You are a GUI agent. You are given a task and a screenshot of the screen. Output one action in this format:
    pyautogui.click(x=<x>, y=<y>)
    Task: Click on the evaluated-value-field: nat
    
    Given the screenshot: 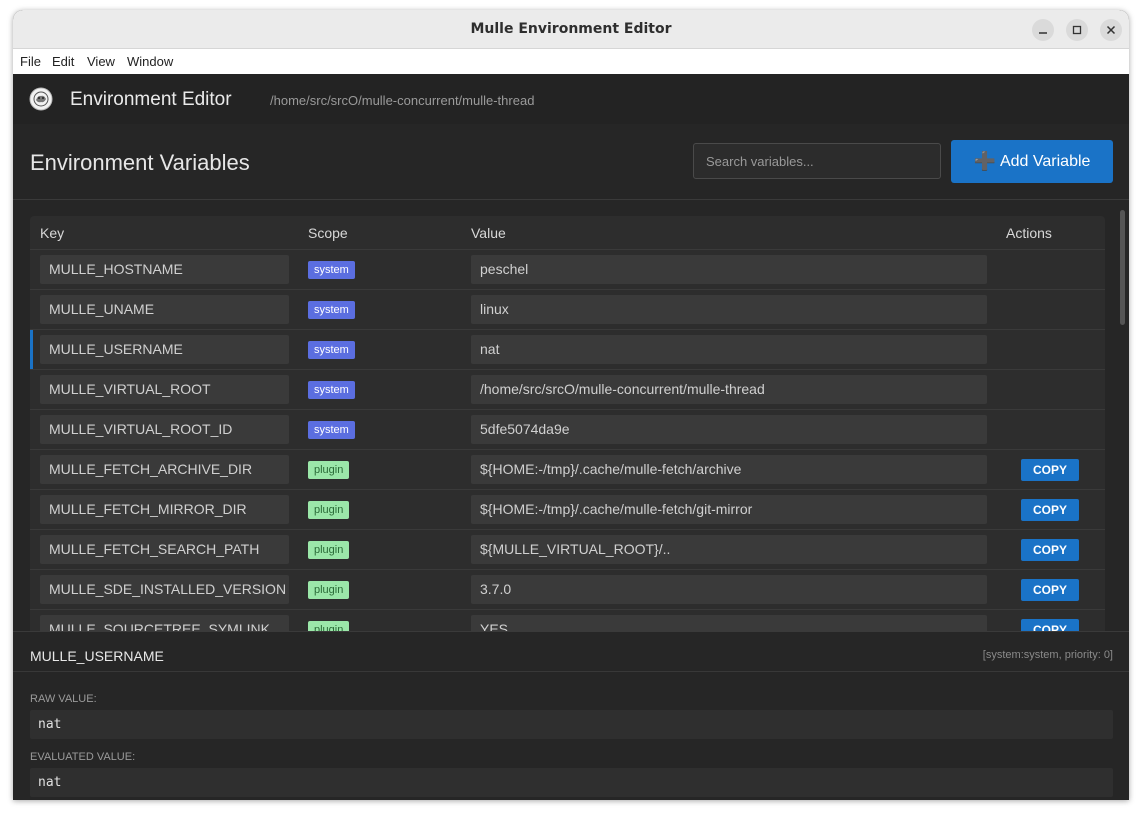 What is the action you would take?
    pyautogui.click(x=571, y=782)
    